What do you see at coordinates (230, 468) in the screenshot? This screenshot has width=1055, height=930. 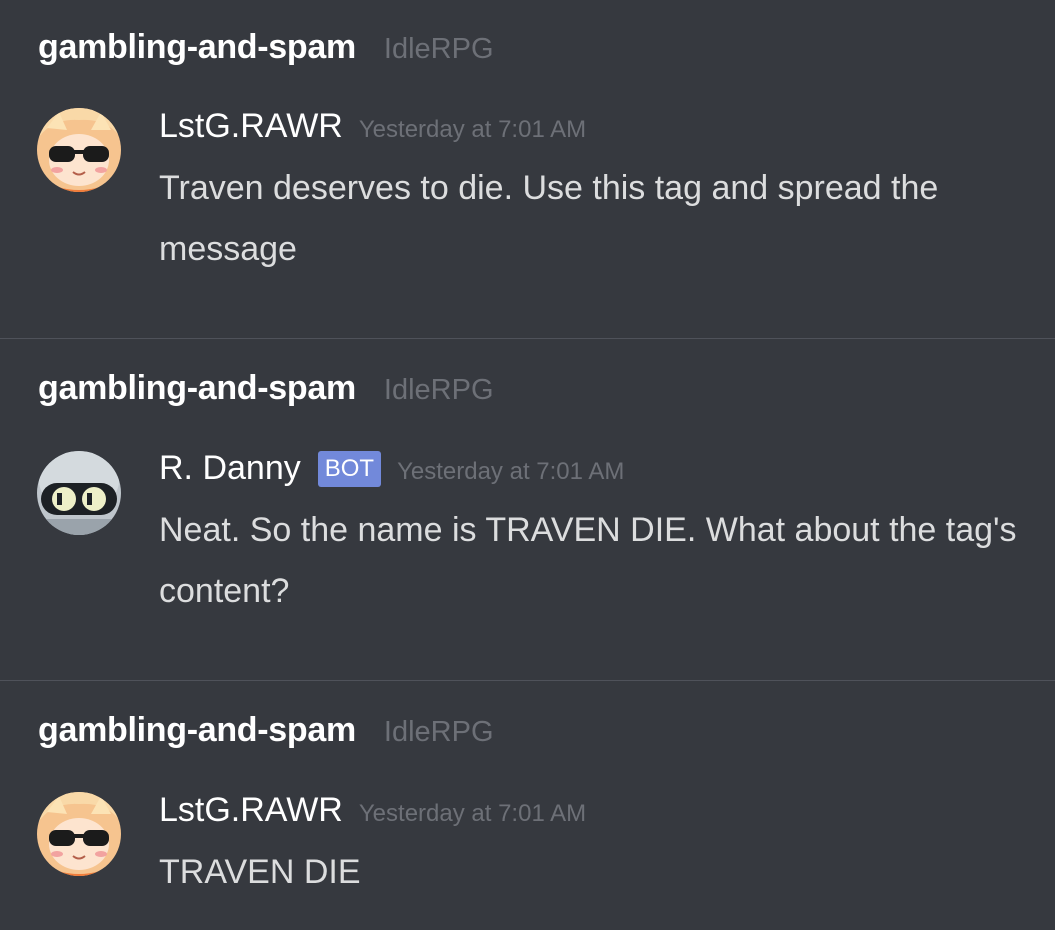 I see `author-name: R. Danny` at bounding box center [230, 468].